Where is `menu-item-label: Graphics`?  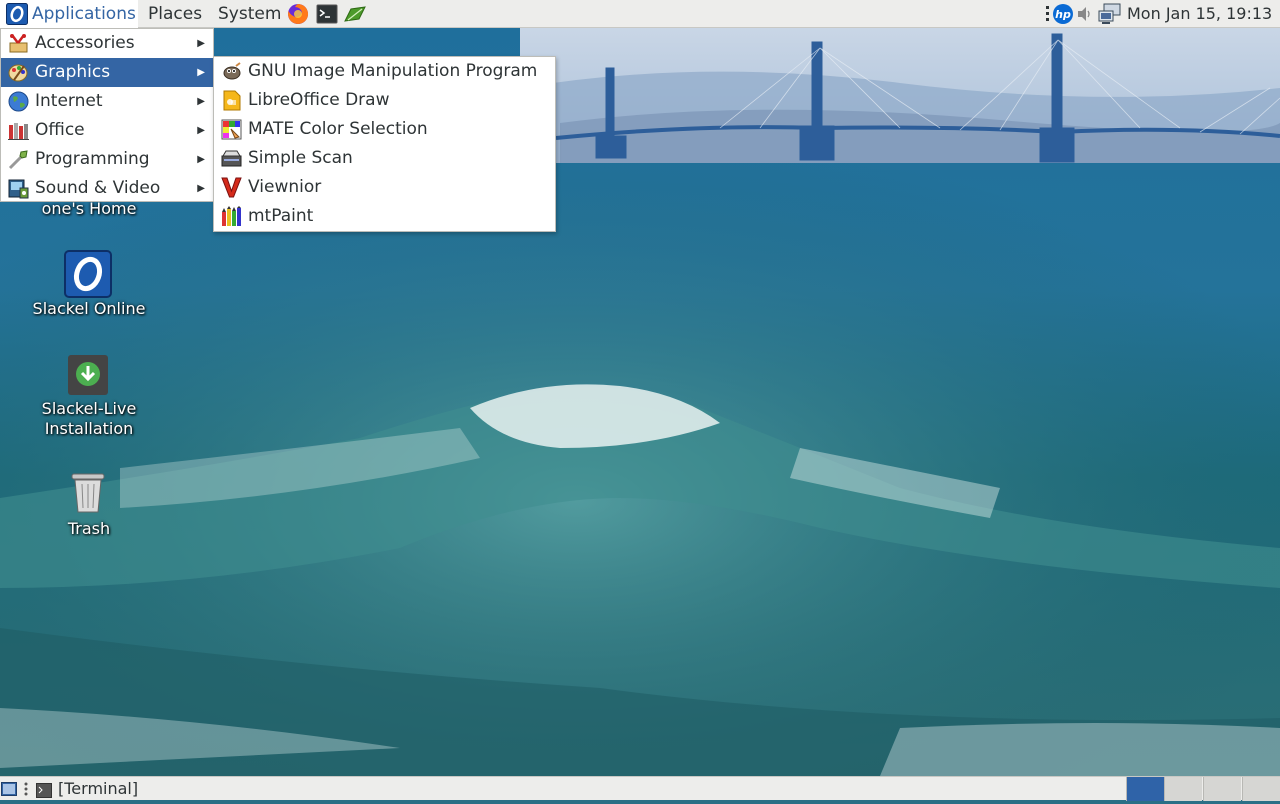
menu-item-label: Graphics is located at coordinates (73, 72).